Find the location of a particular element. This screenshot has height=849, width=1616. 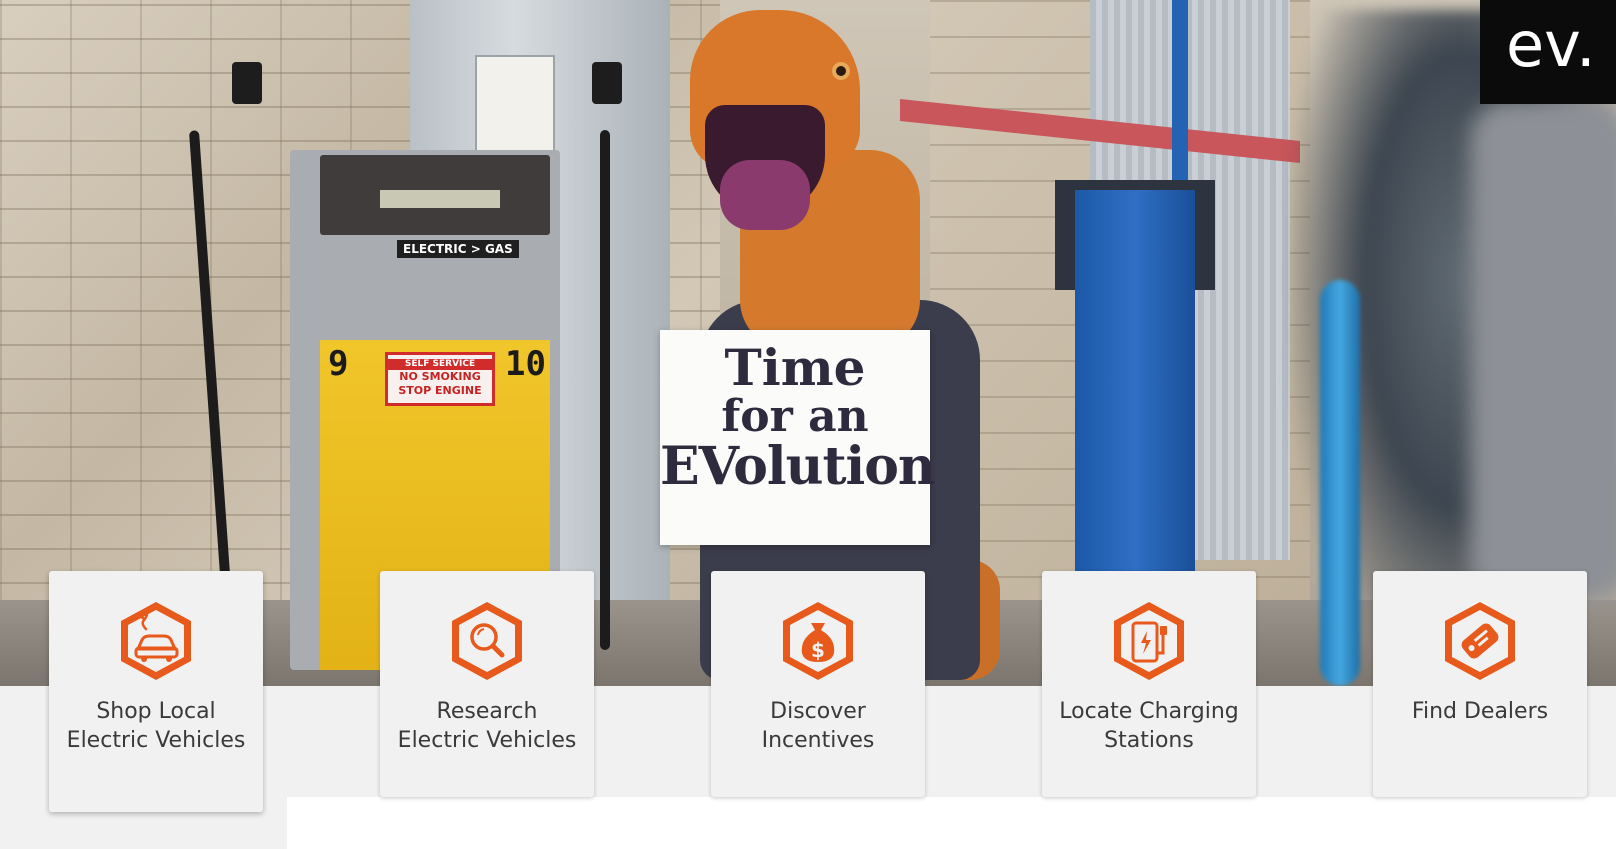

card-label: Locate Charging Stations is located at coordinates (1149, 726).